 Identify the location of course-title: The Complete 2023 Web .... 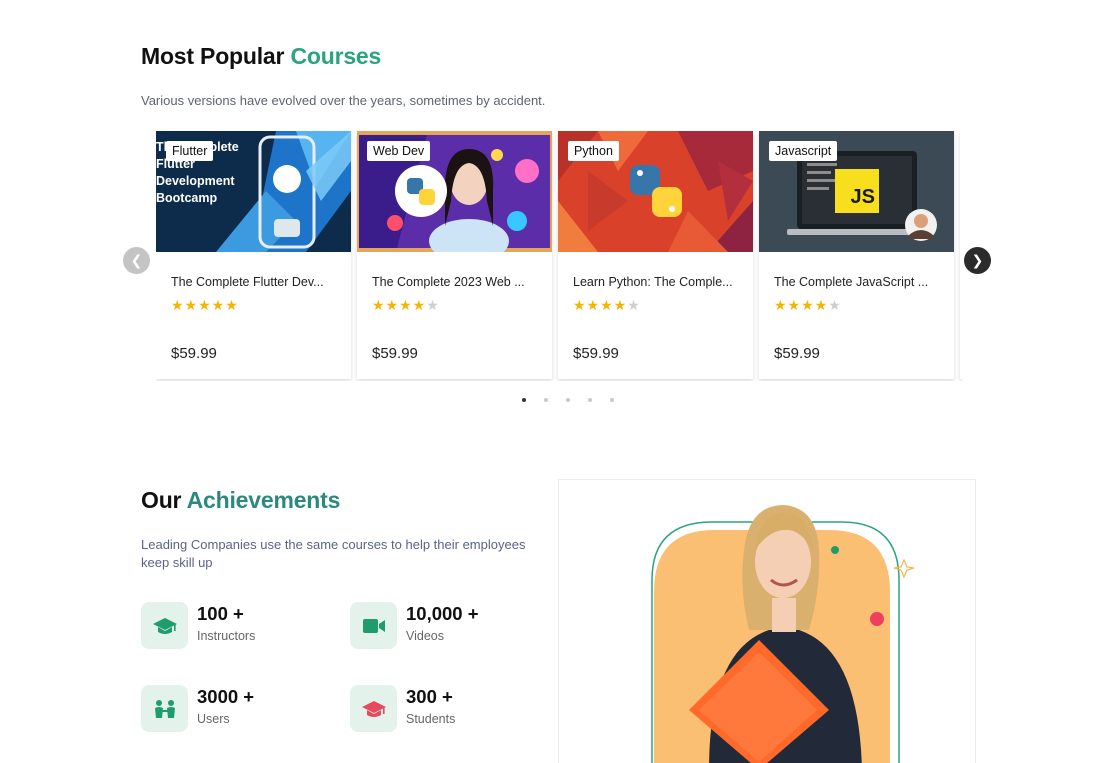
(456, 282).